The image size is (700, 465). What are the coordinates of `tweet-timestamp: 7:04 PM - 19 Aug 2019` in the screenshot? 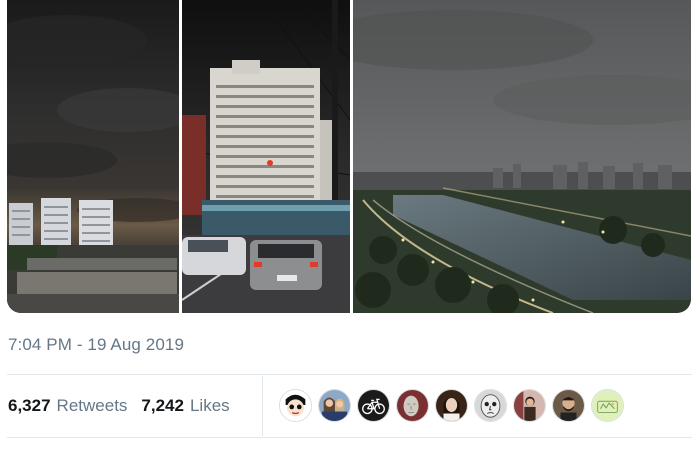 It's located at (96, 345).